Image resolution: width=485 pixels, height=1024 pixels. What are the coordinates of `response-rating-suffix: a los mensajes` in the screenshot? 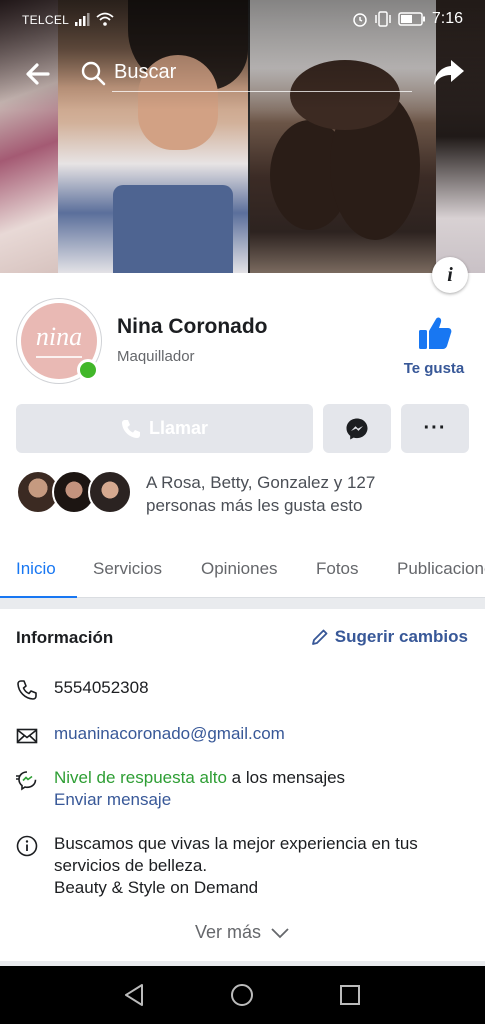 It's located at (286, 777).